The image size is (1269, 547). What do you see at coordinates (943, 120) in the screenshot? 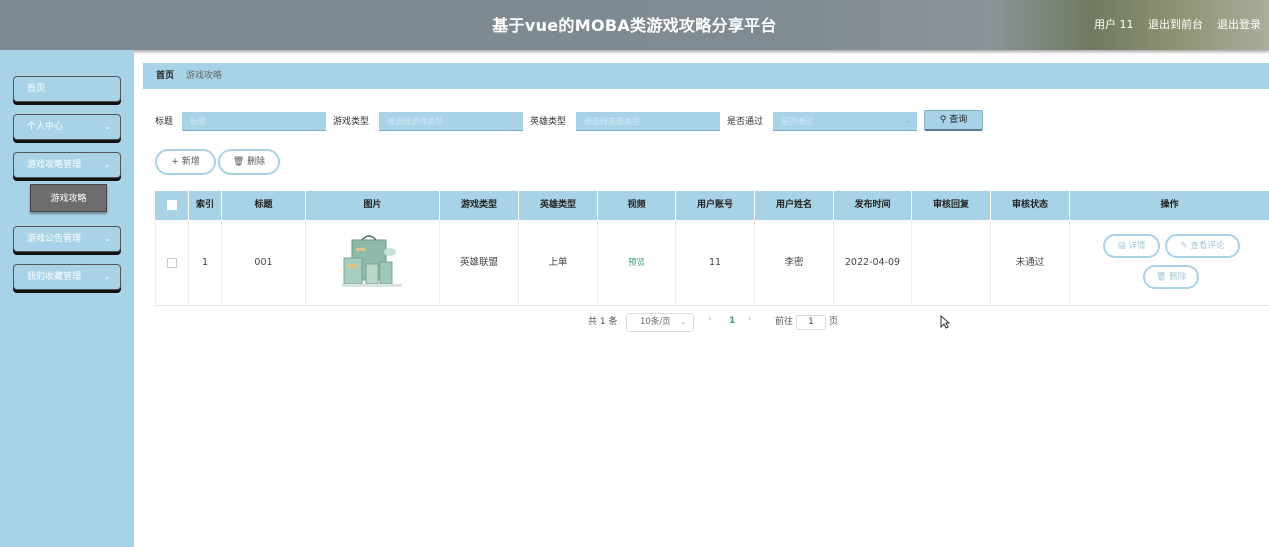
I see `search-icon: ⚲` at bounding box center [943, 120].